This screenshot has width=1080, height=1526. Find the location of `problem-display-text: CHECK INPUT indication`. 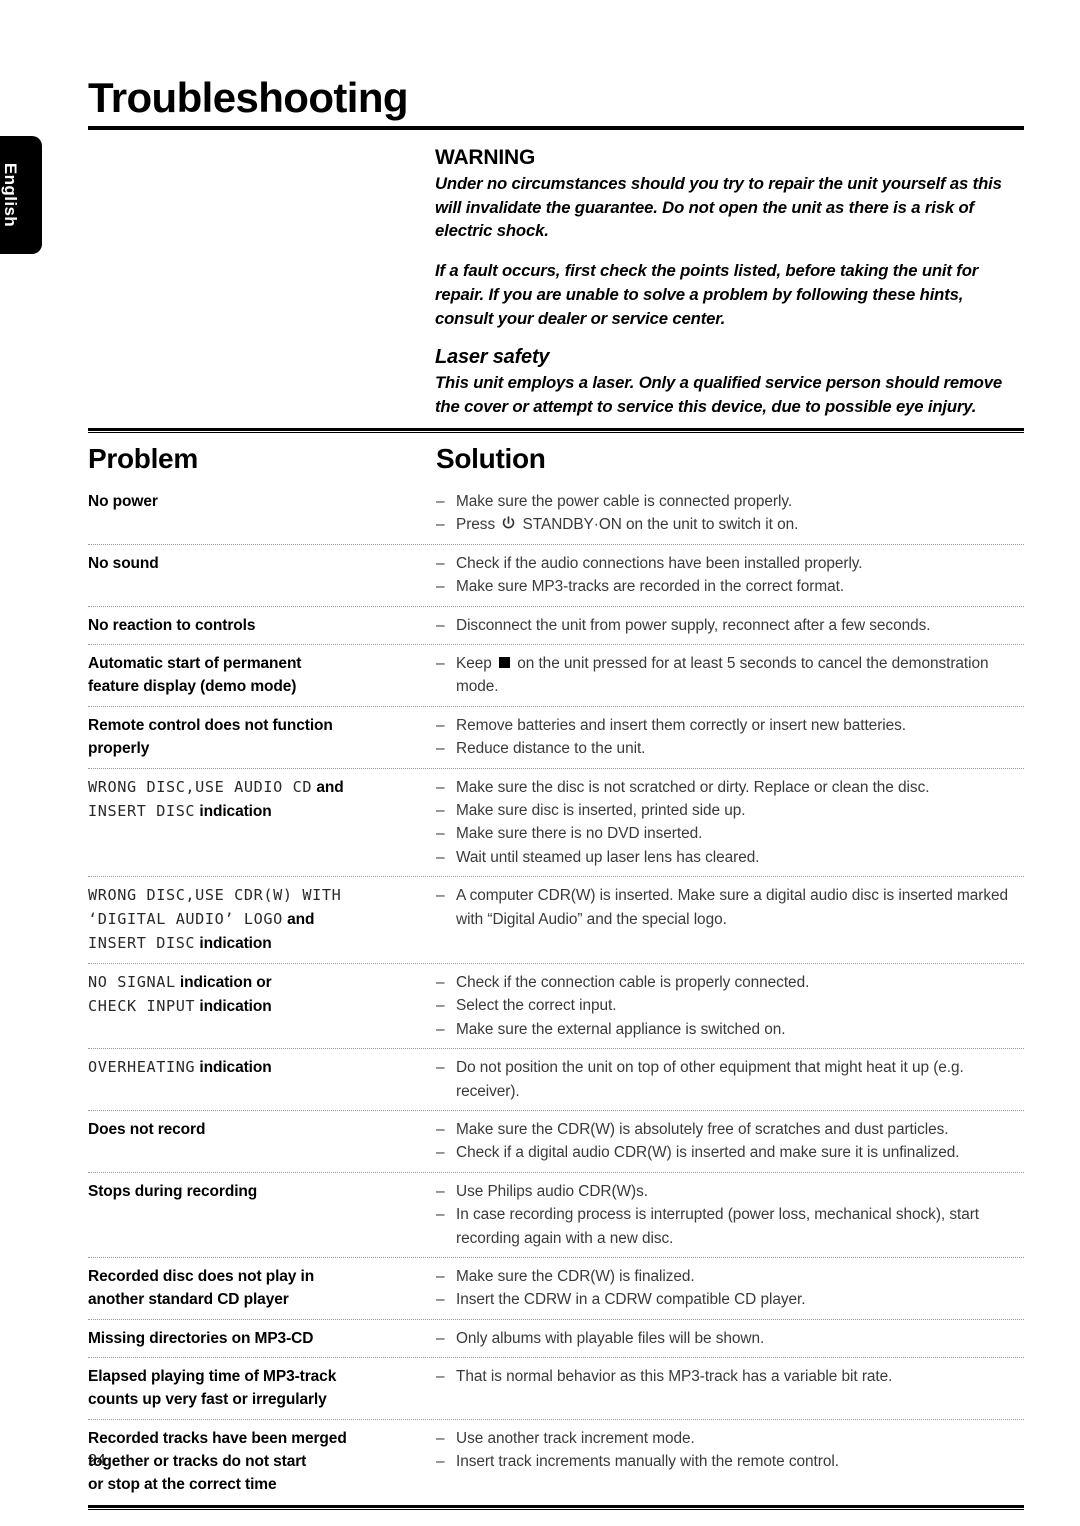

problem-display-text: CHECK INPUT indication is located at coordinates (180, 1005).